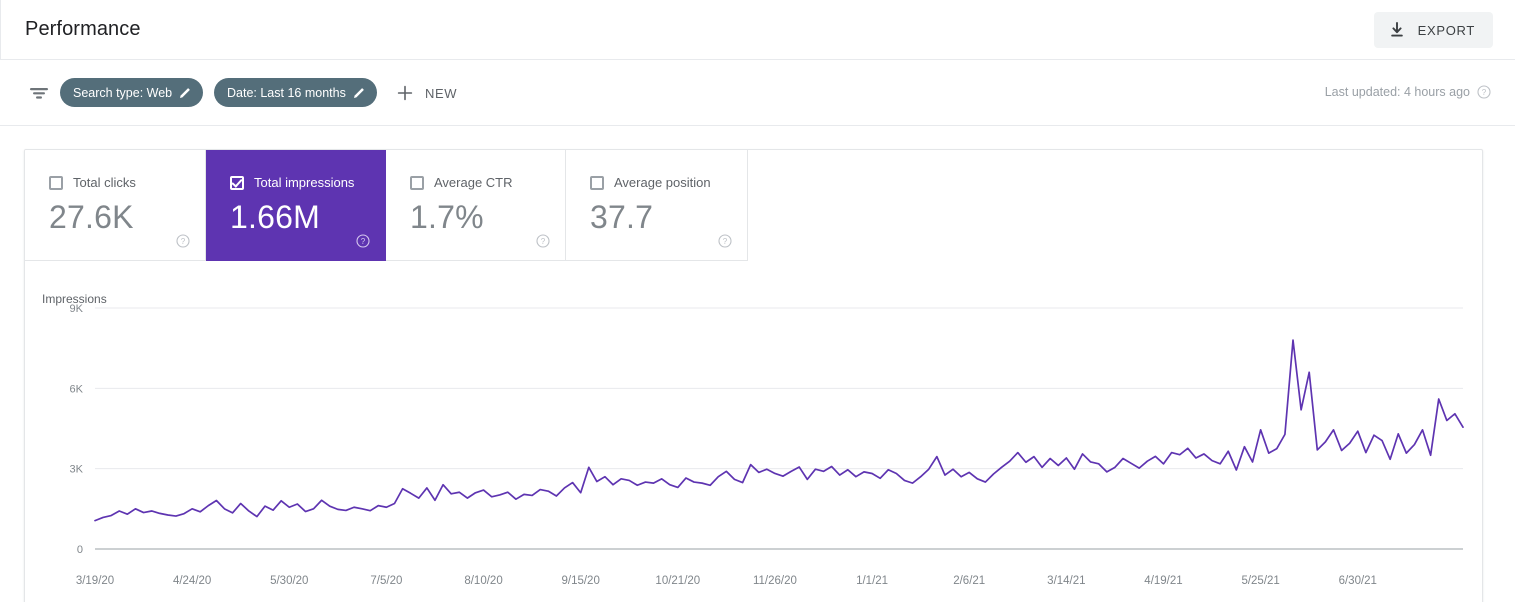 The image size is (1515, 602). I want to click on metric-head: Average position, so click(650, 182).